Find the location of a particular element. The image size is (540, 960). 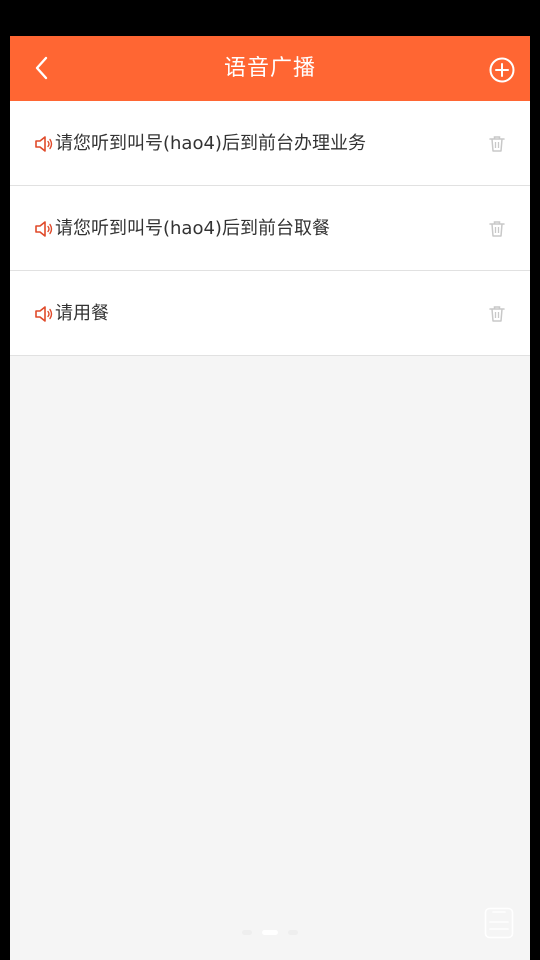

broadcast-item: 请您听到叫号(hao4)后到前台取餐 is located at coordinates (270, 228).